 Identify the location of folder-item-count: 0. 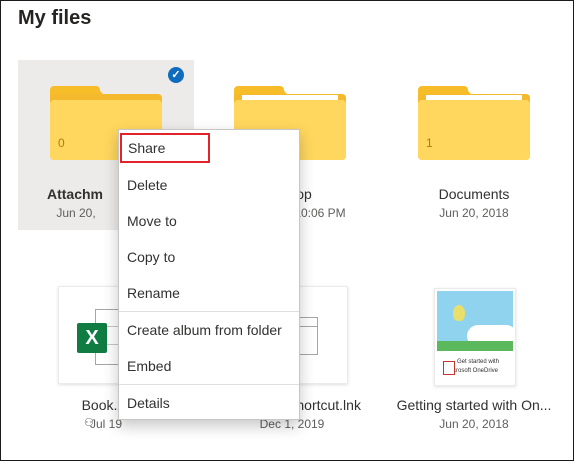
(61, 143).